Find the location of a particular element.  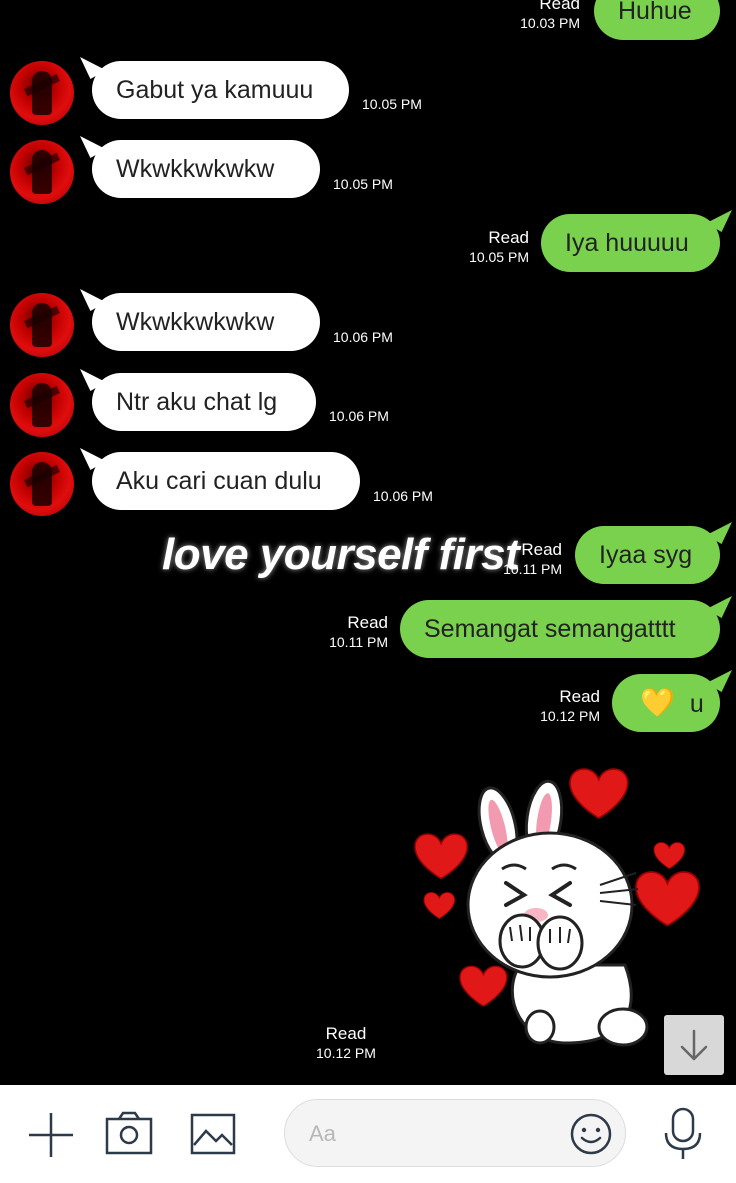

overlay-caption: love yourself first is located at coordinates (341, 554).